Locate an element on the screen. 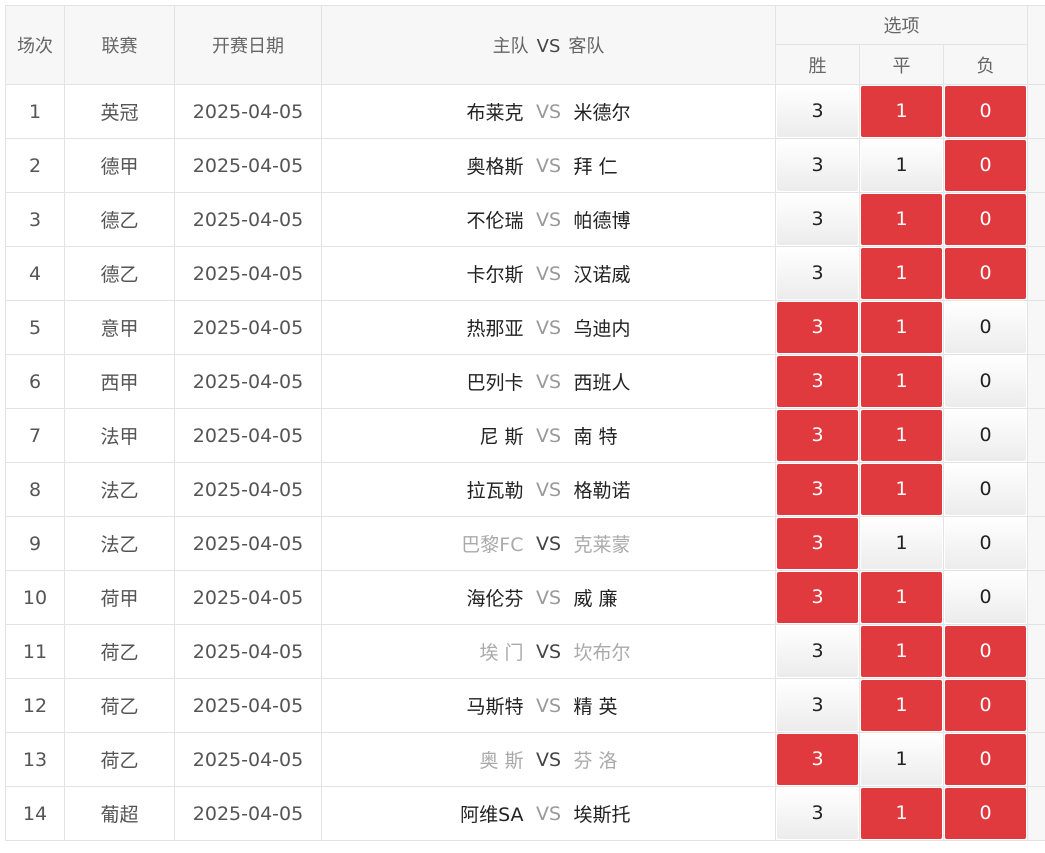 The width and height of the screenshot is (1045, 853). table-row: 4 德乙 2025-04-05 卡尔斯 VS 汉诺威 3 1 0 is located at coordinates (525, 273).